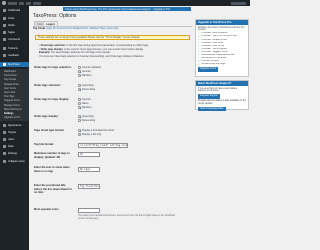 This screenshot has width=320, height=250. What do you see at coordinates (14, 18) in the screenshot?
I see `sidebar-item-posts: Posts` at bounding box center [14, 18].